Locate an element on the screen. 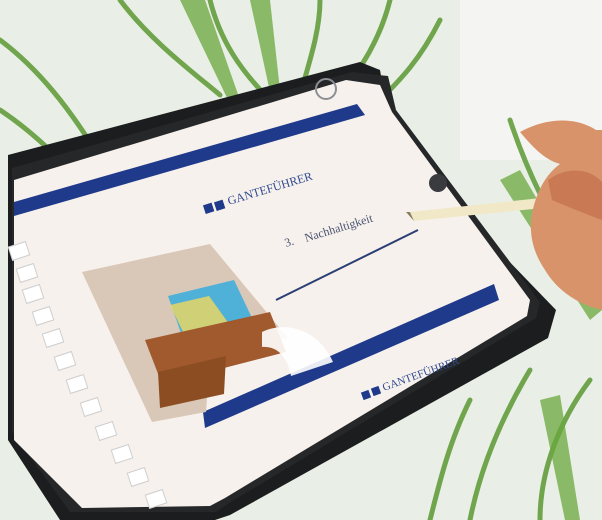  camera-icon is located at coordinates (438, 183).